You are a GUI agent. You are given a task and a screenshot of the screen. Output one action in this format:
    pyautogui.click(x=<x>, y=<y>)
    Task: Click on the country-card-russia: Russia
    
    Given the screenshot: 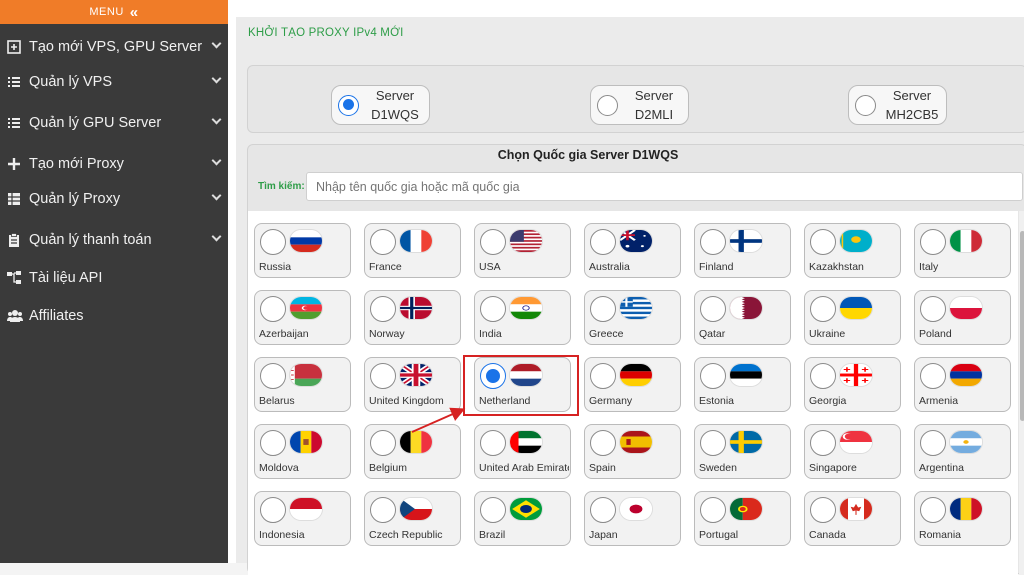 What is the action you would take?
    pyautogui.click(x=302, y=250)
    